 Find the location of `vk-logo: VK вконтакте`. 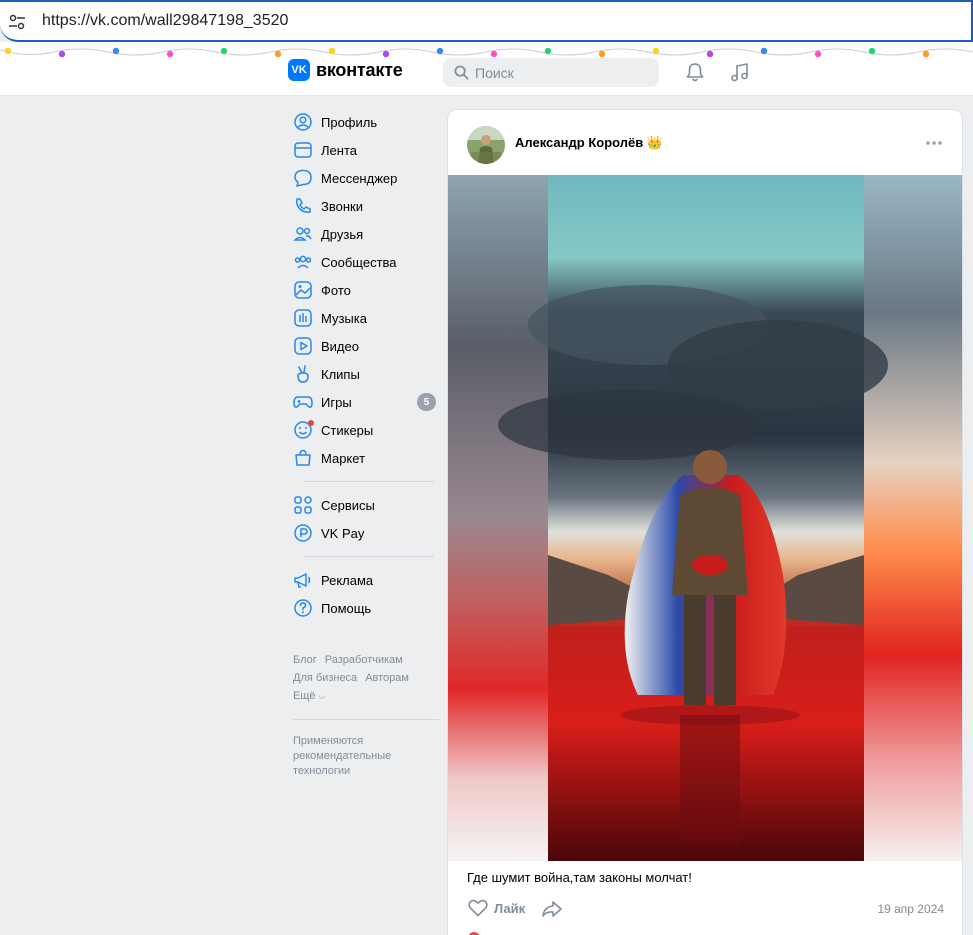

vk-logo: VK вконтакте is located at coordinates (345, 70).